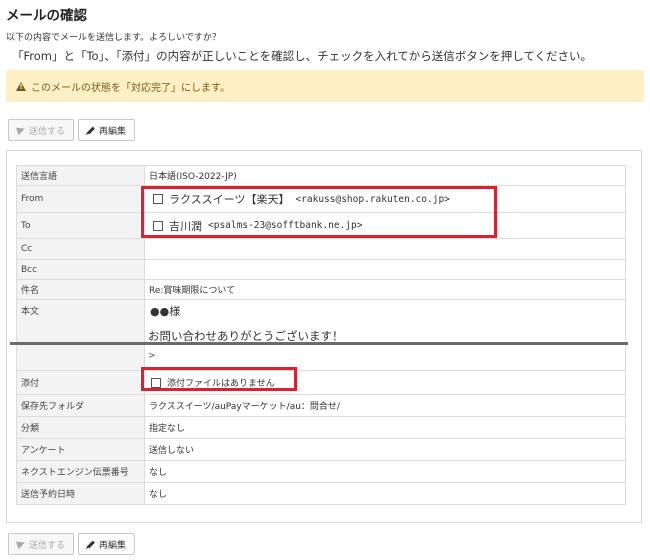 Image resolution: width=650 pixels, height=560 pixels. What do you see at coordinates (385, 249) in the screenshot?
I see `cc-value` at bounding box center [385, 249].